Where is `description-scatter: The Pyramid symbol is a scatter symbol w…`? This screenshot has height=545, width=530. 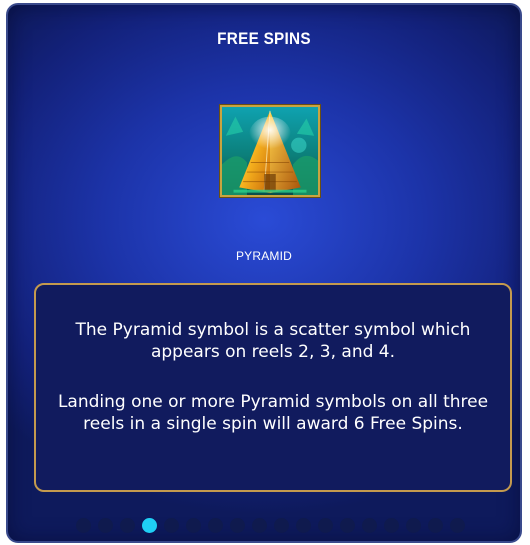
description-scatter: The Pyramid symbol is a scatter symbol w… is located at coordinates (273, 341).